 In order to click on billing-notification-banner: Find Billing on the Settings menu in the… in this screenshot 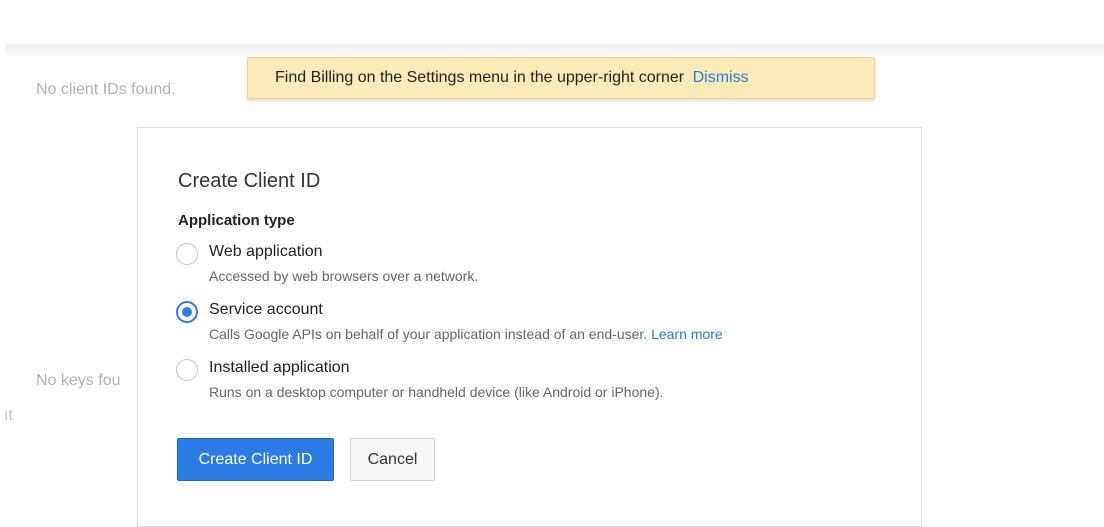, I will do `click(561, 78)`.